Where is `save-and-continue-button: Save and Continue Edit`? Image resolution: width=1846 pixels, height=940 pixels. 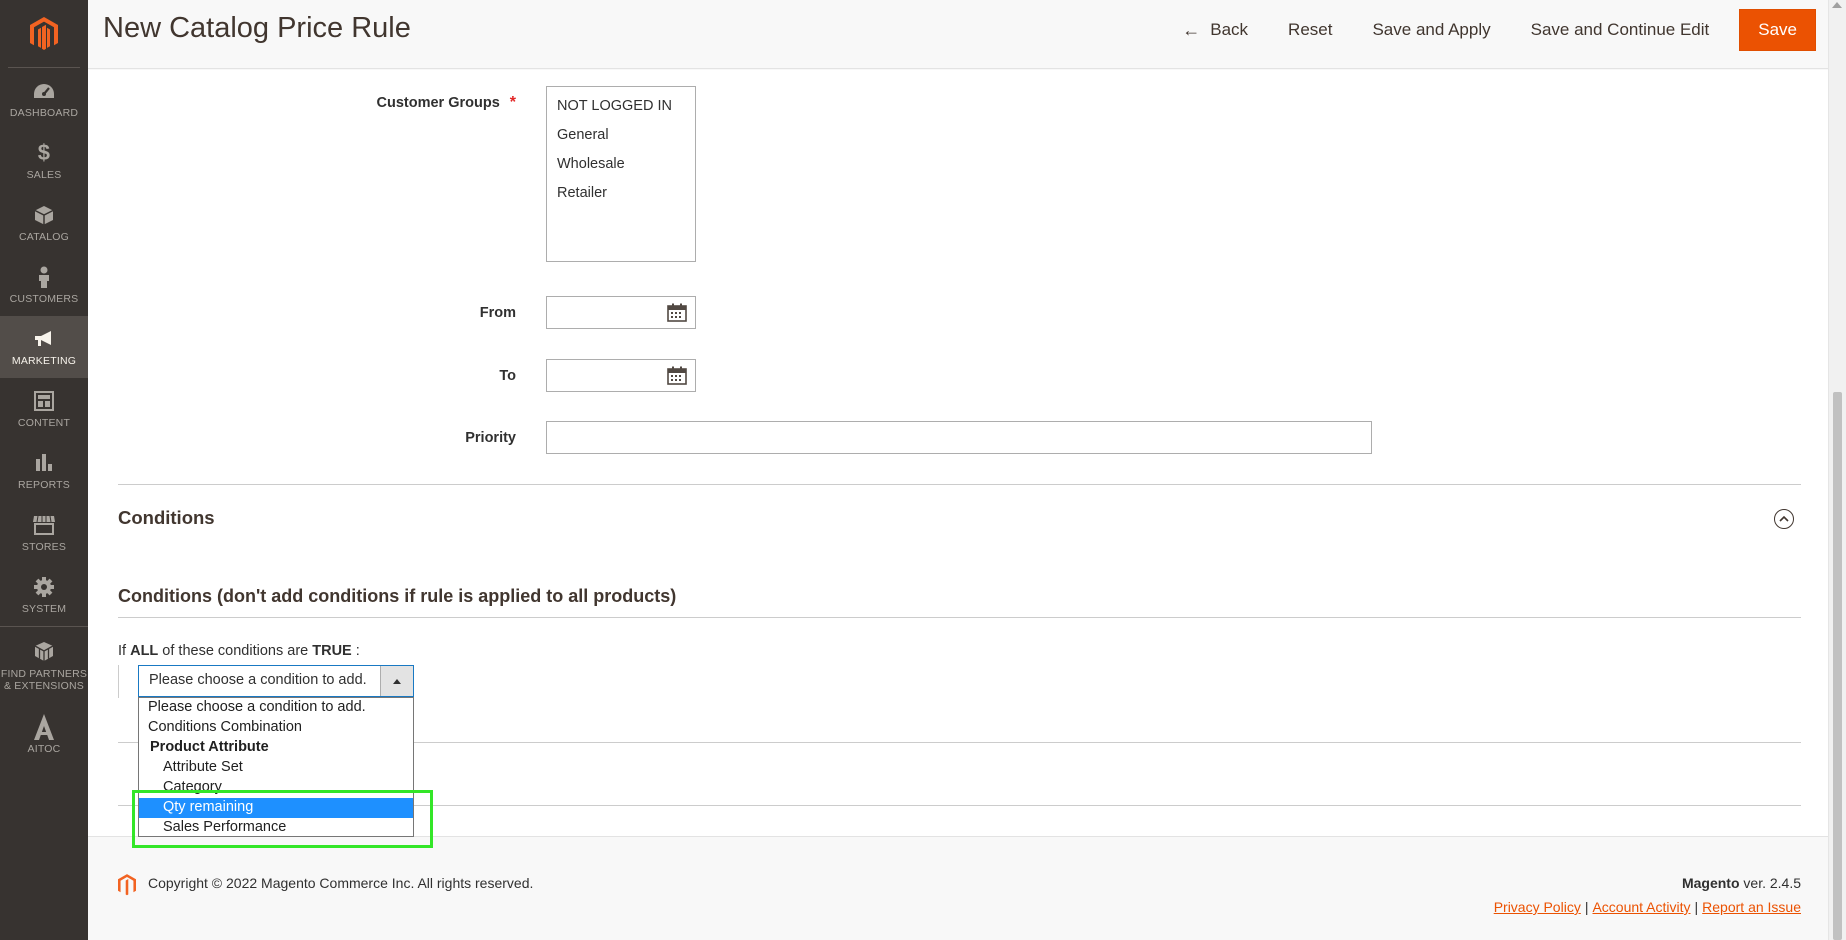 save-and-continue-button: Save and Continue Edit is located at coordinates (1620, 30).